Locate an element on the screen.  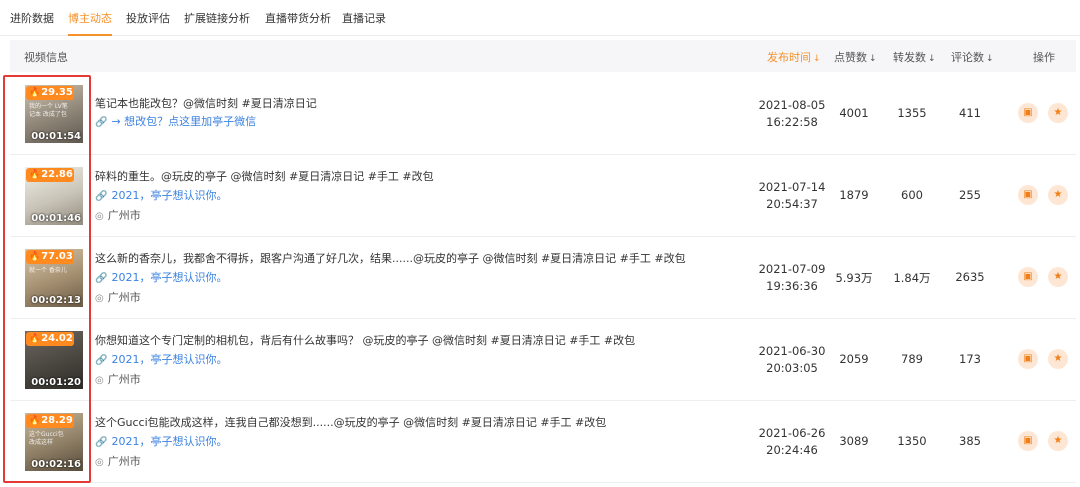
video-duration: 00:02:16 is located at coordinates (56, 464).